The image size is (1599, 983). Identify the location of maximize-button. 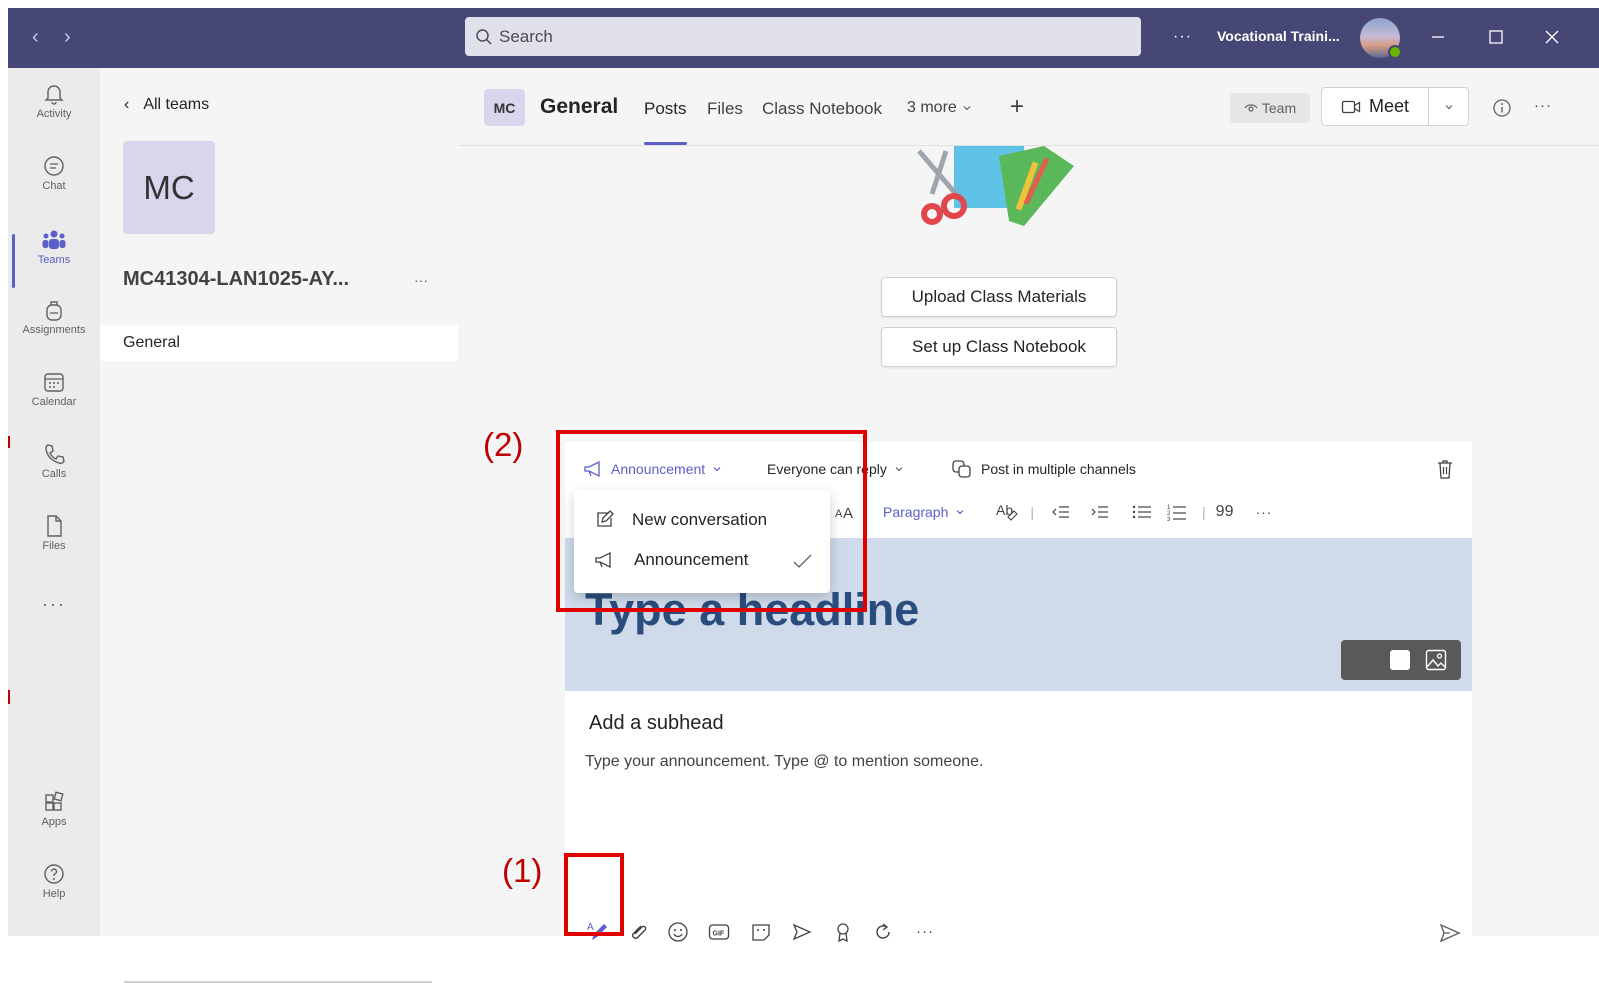
(1496, 37).